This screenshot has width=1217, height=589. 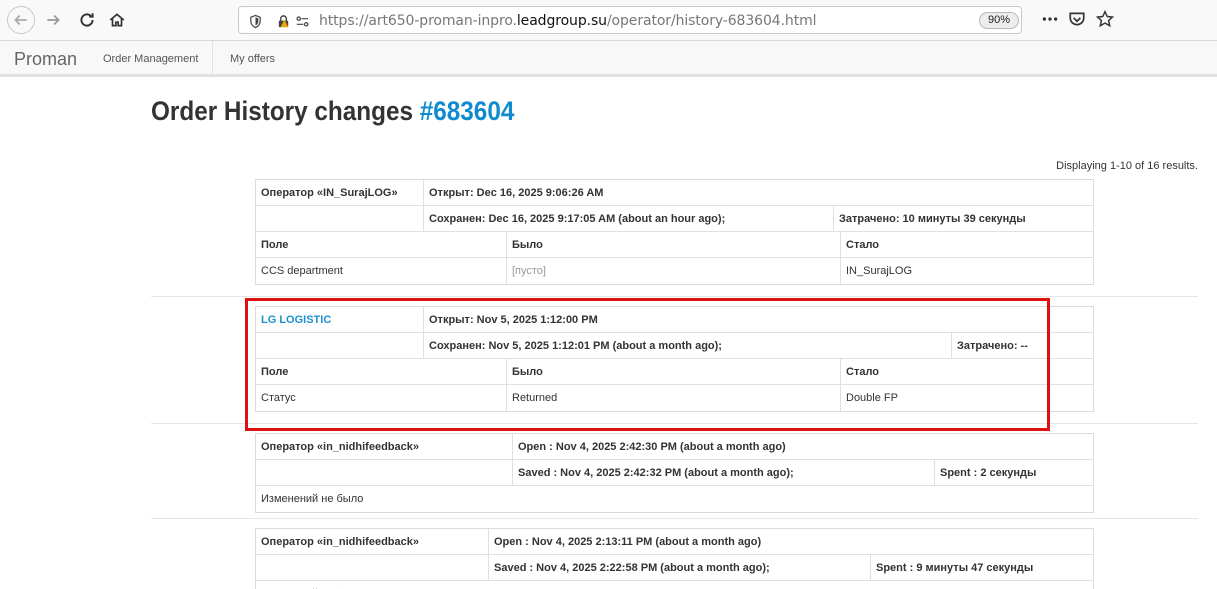 What do you see at coordinates (1050, 19) in the screenshot?
I see `more-actions-icon` at bounding box center [1050, 19].